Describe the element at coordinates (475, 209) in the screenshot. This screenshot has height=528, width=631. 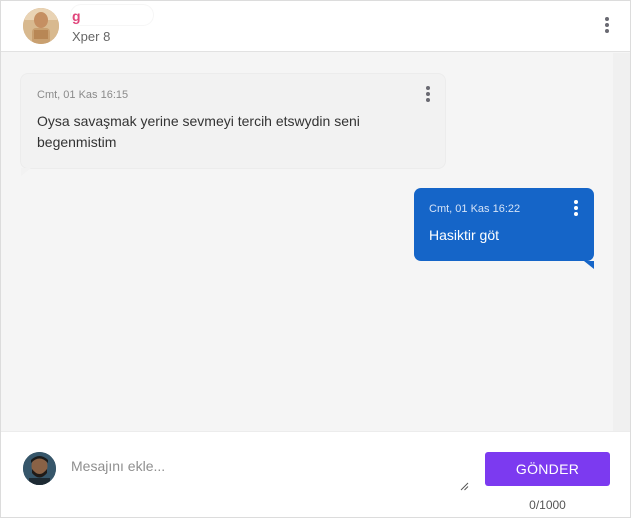
I see `message-timestamp: Cmt, 01 Kas 16:22` at that location.